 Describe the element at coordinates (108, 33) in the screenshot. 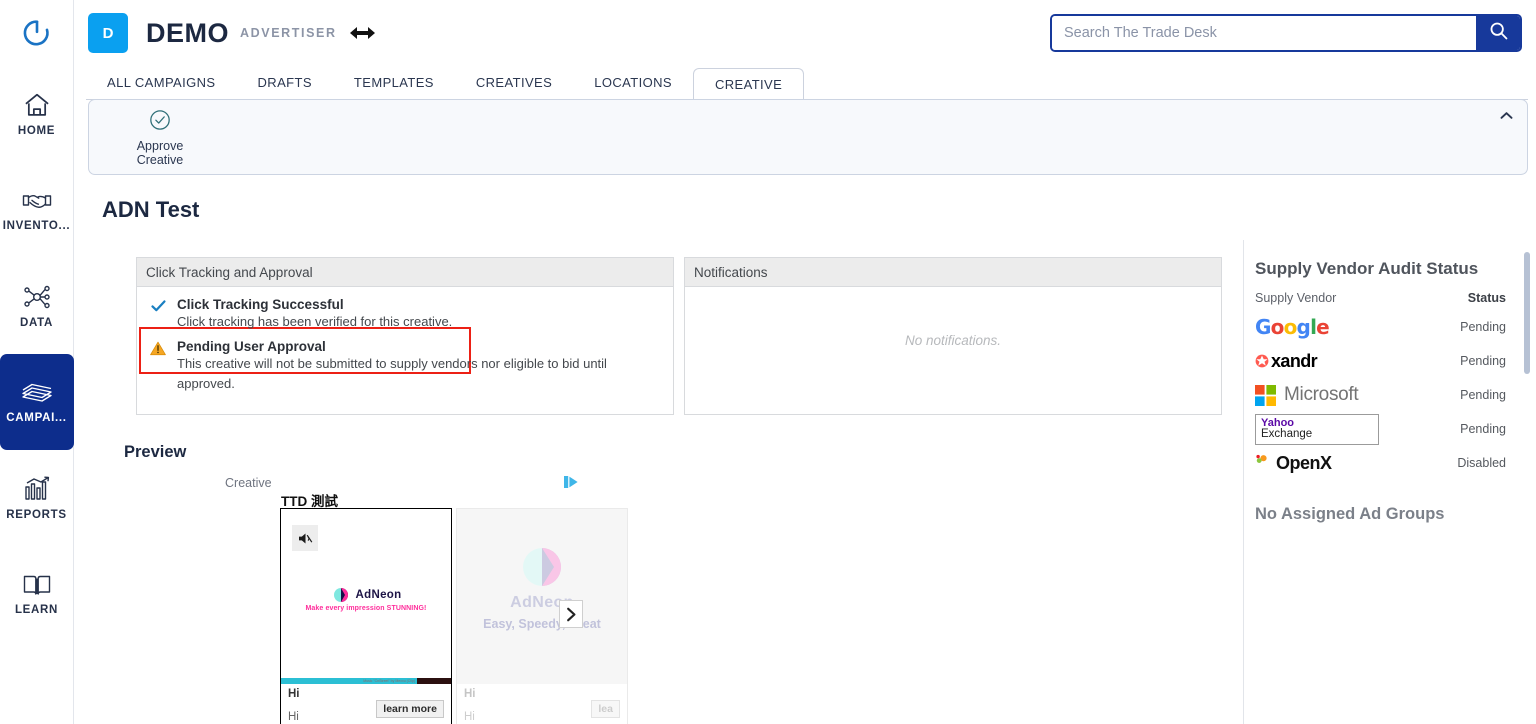

I see `advertiser-badge: D` at that location.